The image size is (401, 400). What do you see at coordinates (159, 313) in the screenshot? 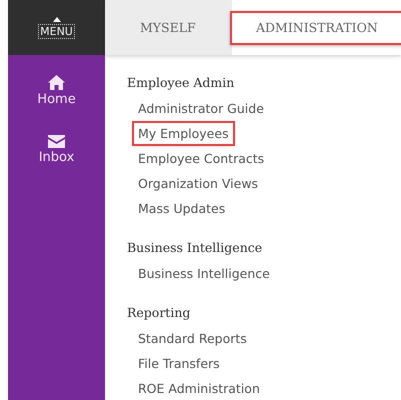
I see `section-title: Reporting` at bounding box center [159, 313].